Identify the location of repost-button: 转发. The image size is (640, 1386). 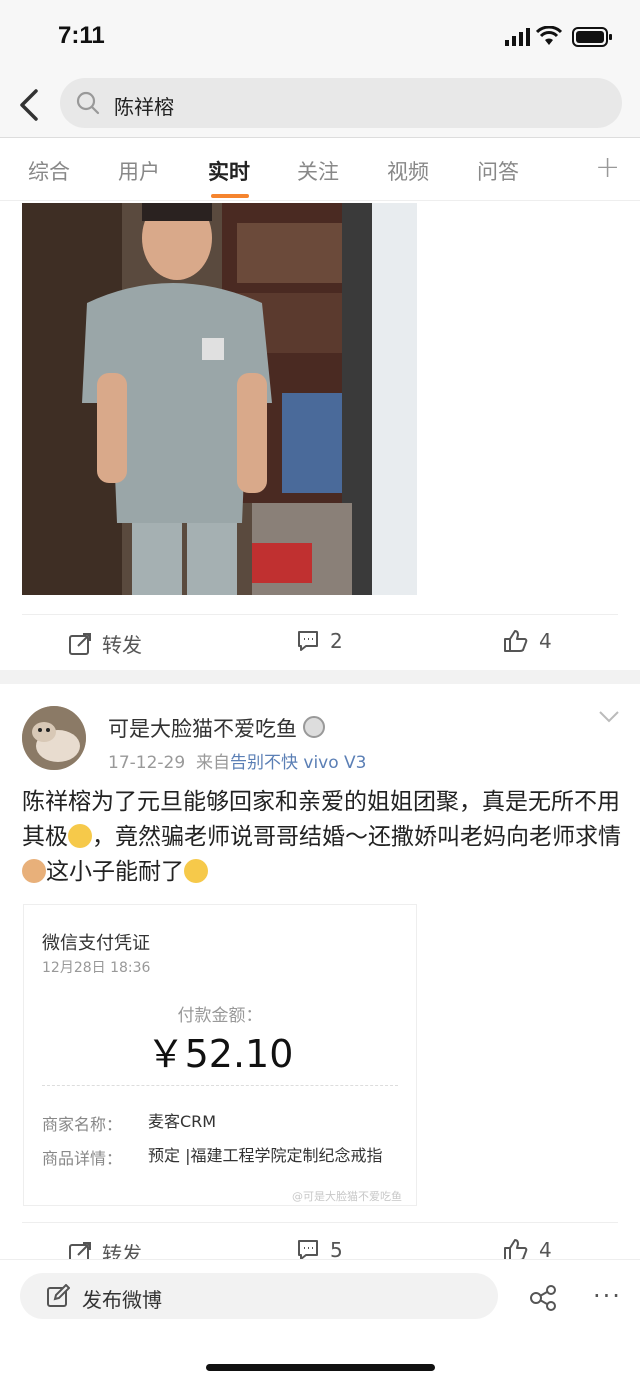
(105, 643).